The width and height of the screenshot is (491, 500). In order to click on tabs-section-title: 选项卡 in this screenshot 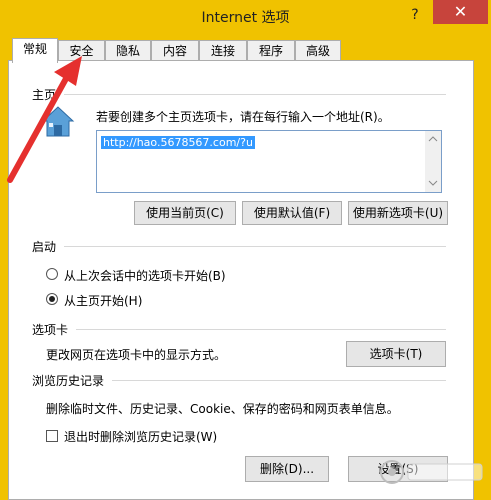, I will do `click(50, 330)`.